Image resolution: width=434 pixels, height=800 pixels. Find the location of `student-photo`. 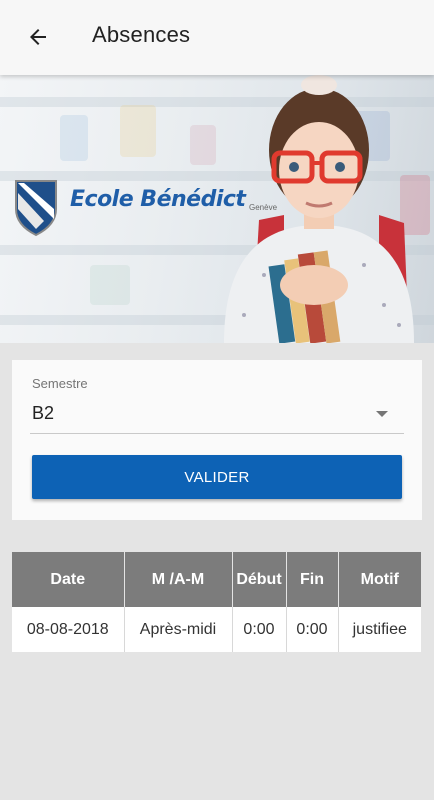

student-photo is located at coordinates (319, 209).